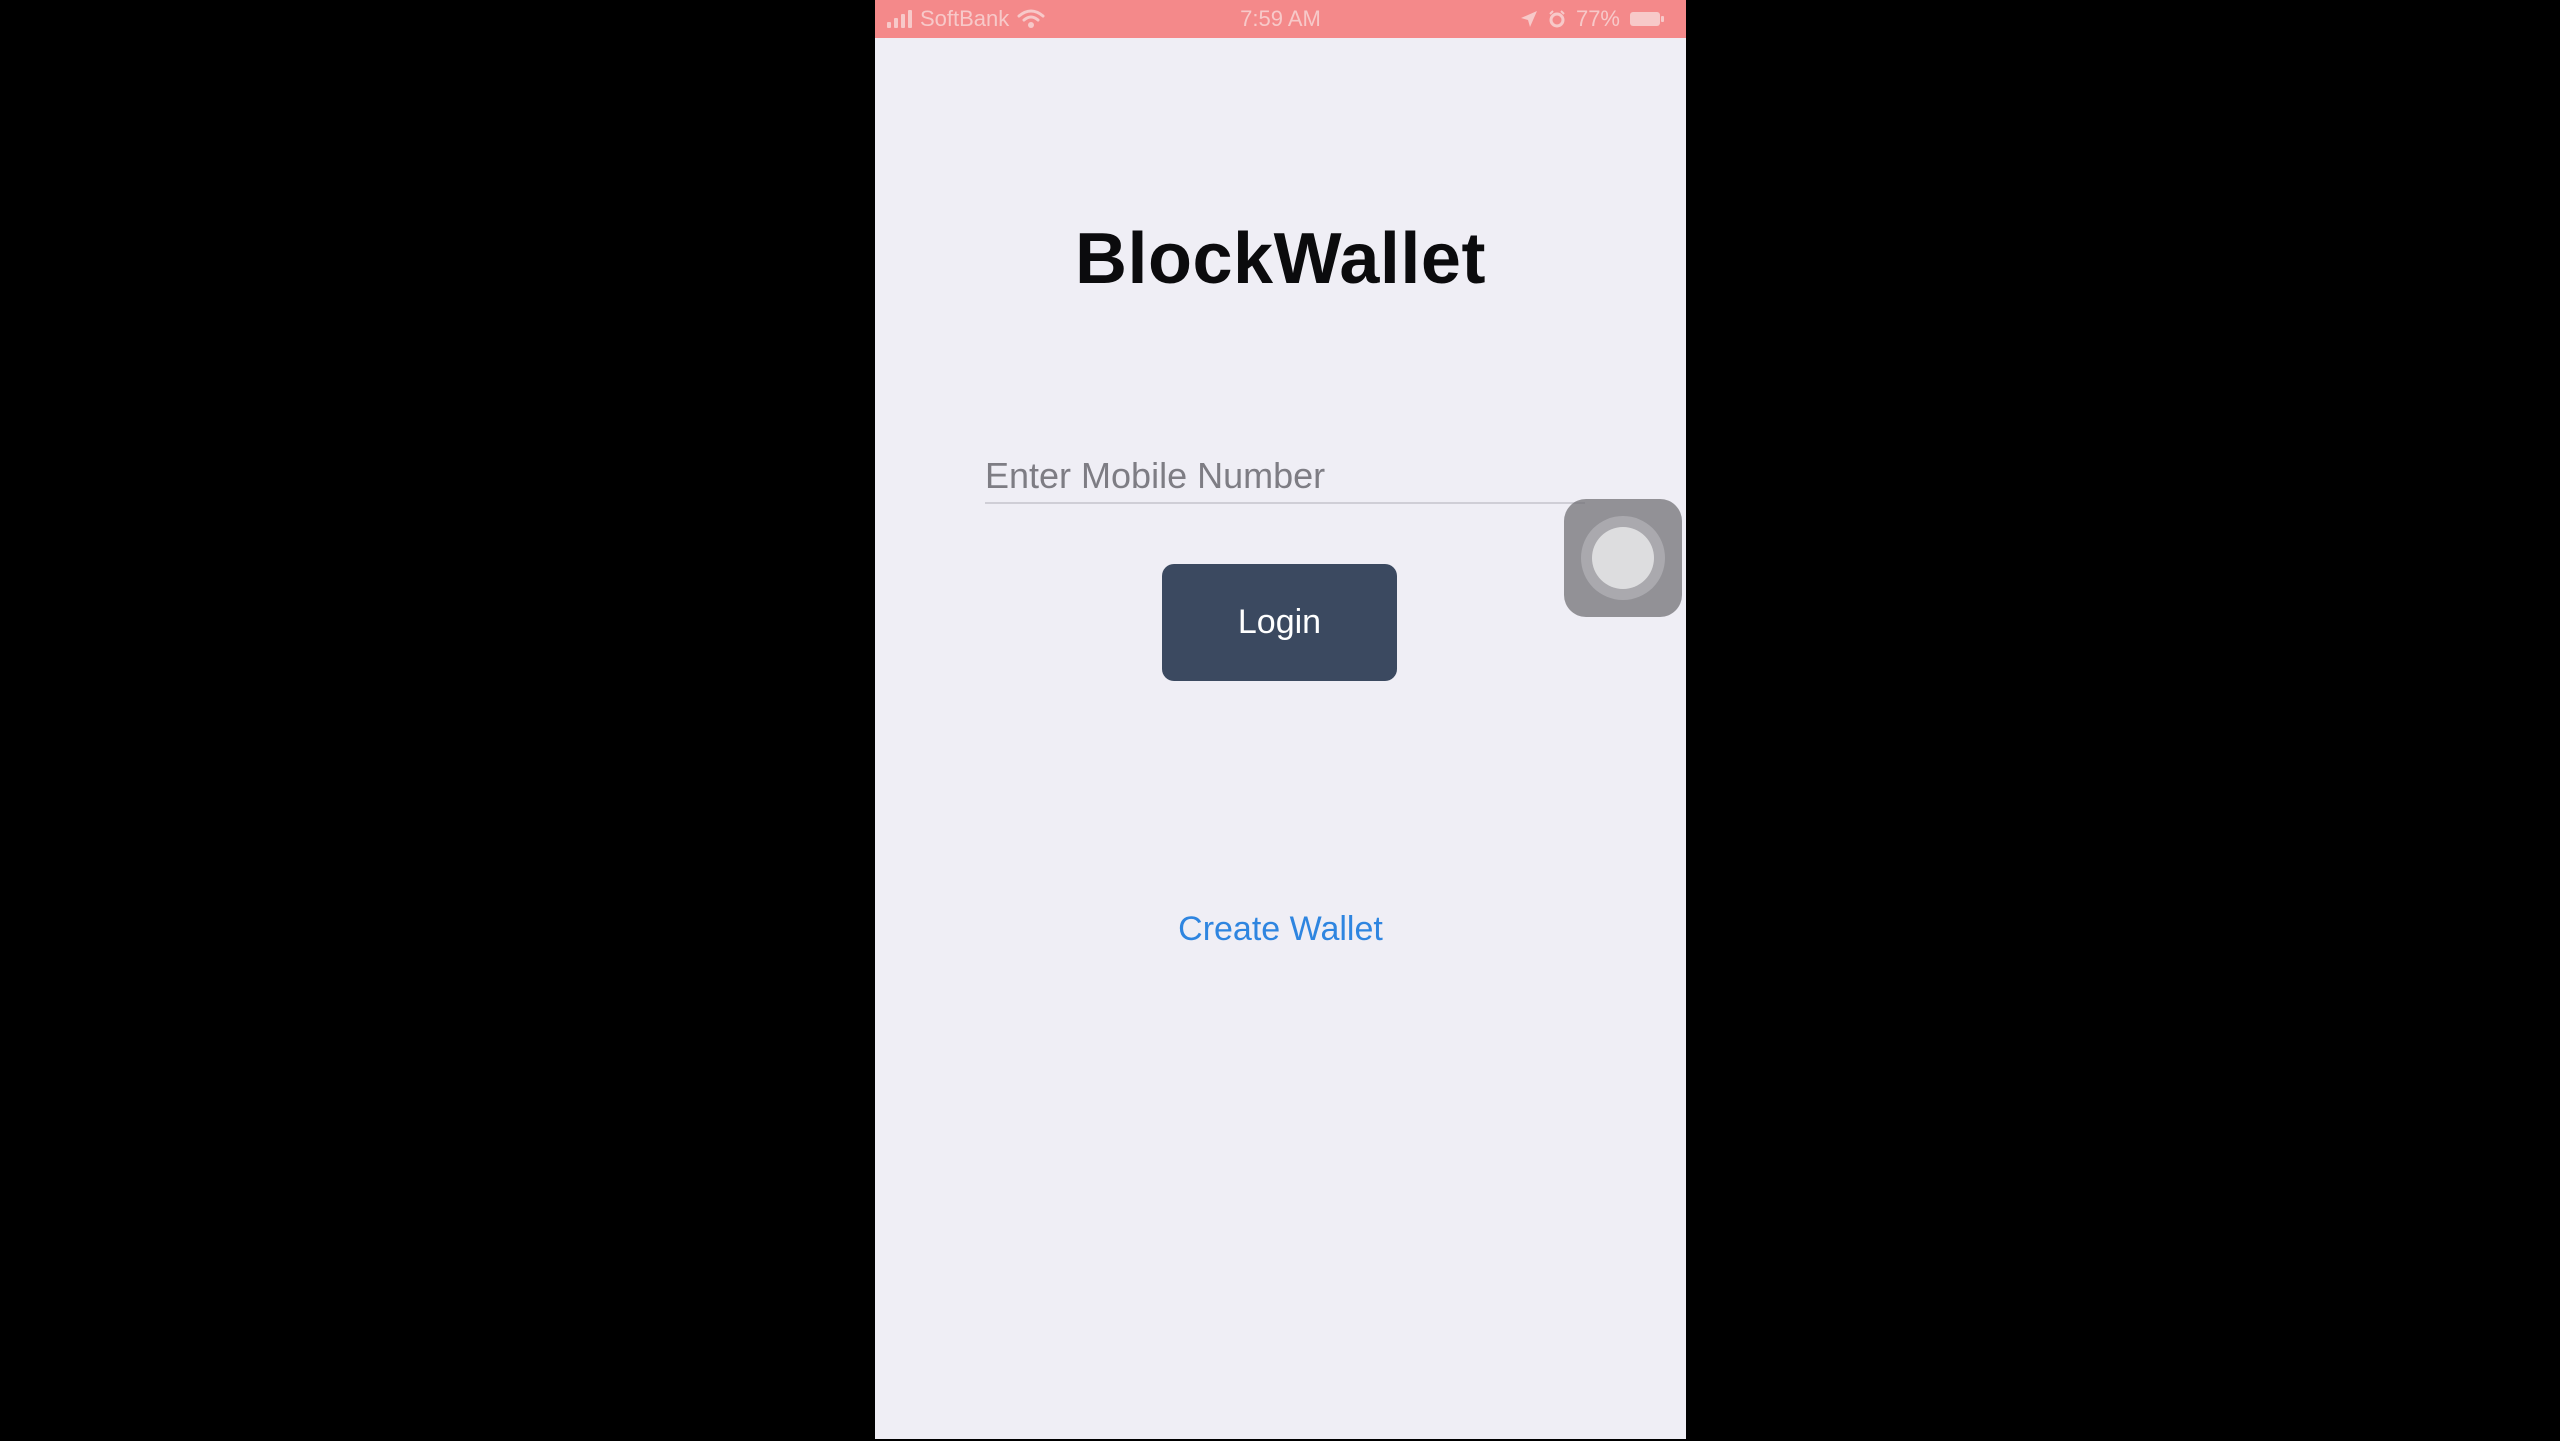  What do you see at coordinates (1280, 19) in the screenshot?
I see `status-bar: SoftBank 7:59 AM 77%` at bounding box center [1280, 19].